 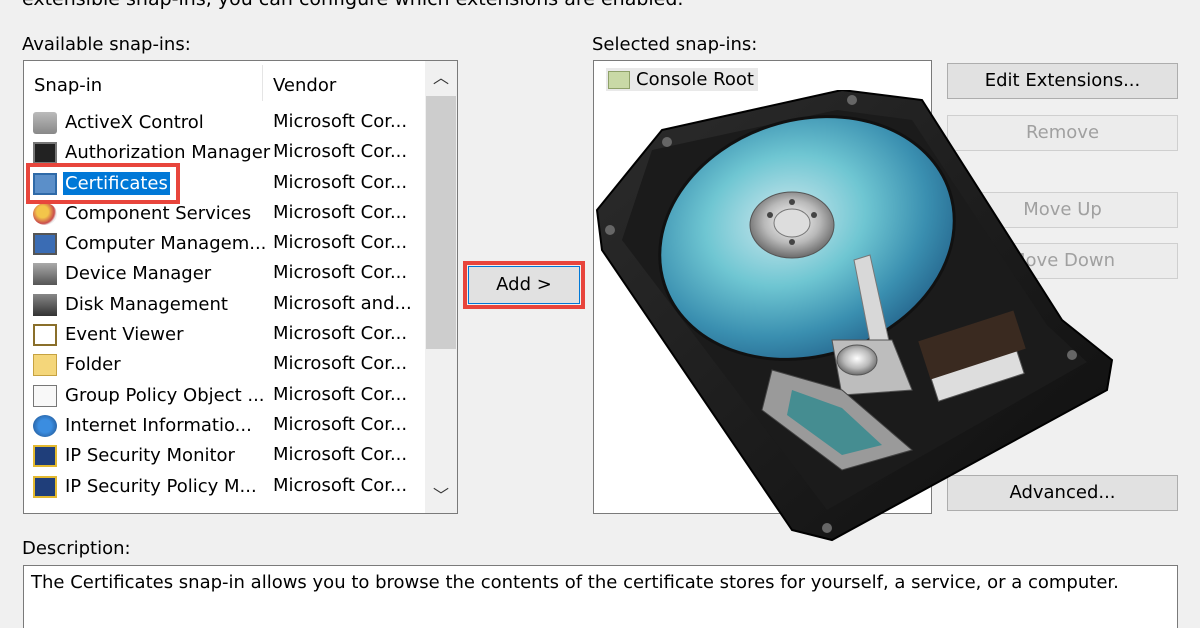 I want to click on add-button: Add >, so click(x=524, y=285).